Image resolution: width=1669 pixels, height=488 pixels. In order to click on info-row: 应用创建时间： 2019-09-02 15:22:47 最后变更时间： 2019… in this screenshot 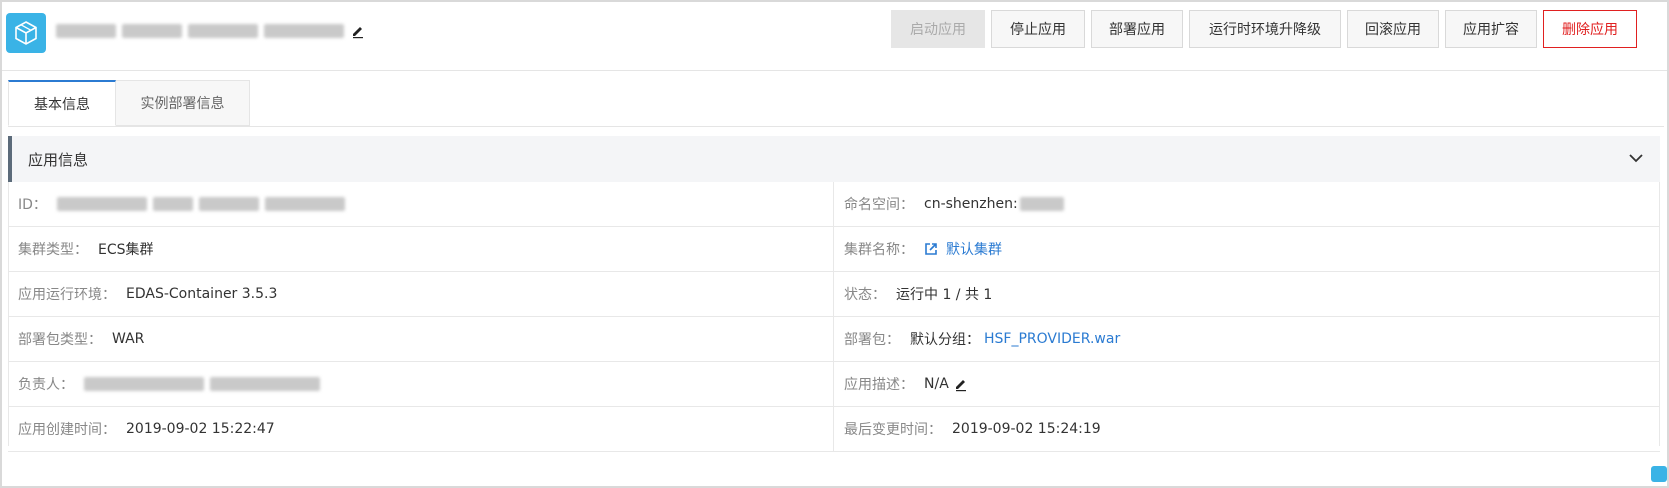, I will do `click(834, 429)`.